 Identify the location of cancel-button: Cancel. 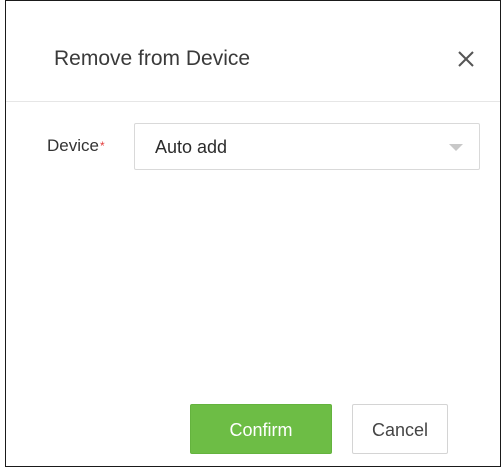
(400, 429).